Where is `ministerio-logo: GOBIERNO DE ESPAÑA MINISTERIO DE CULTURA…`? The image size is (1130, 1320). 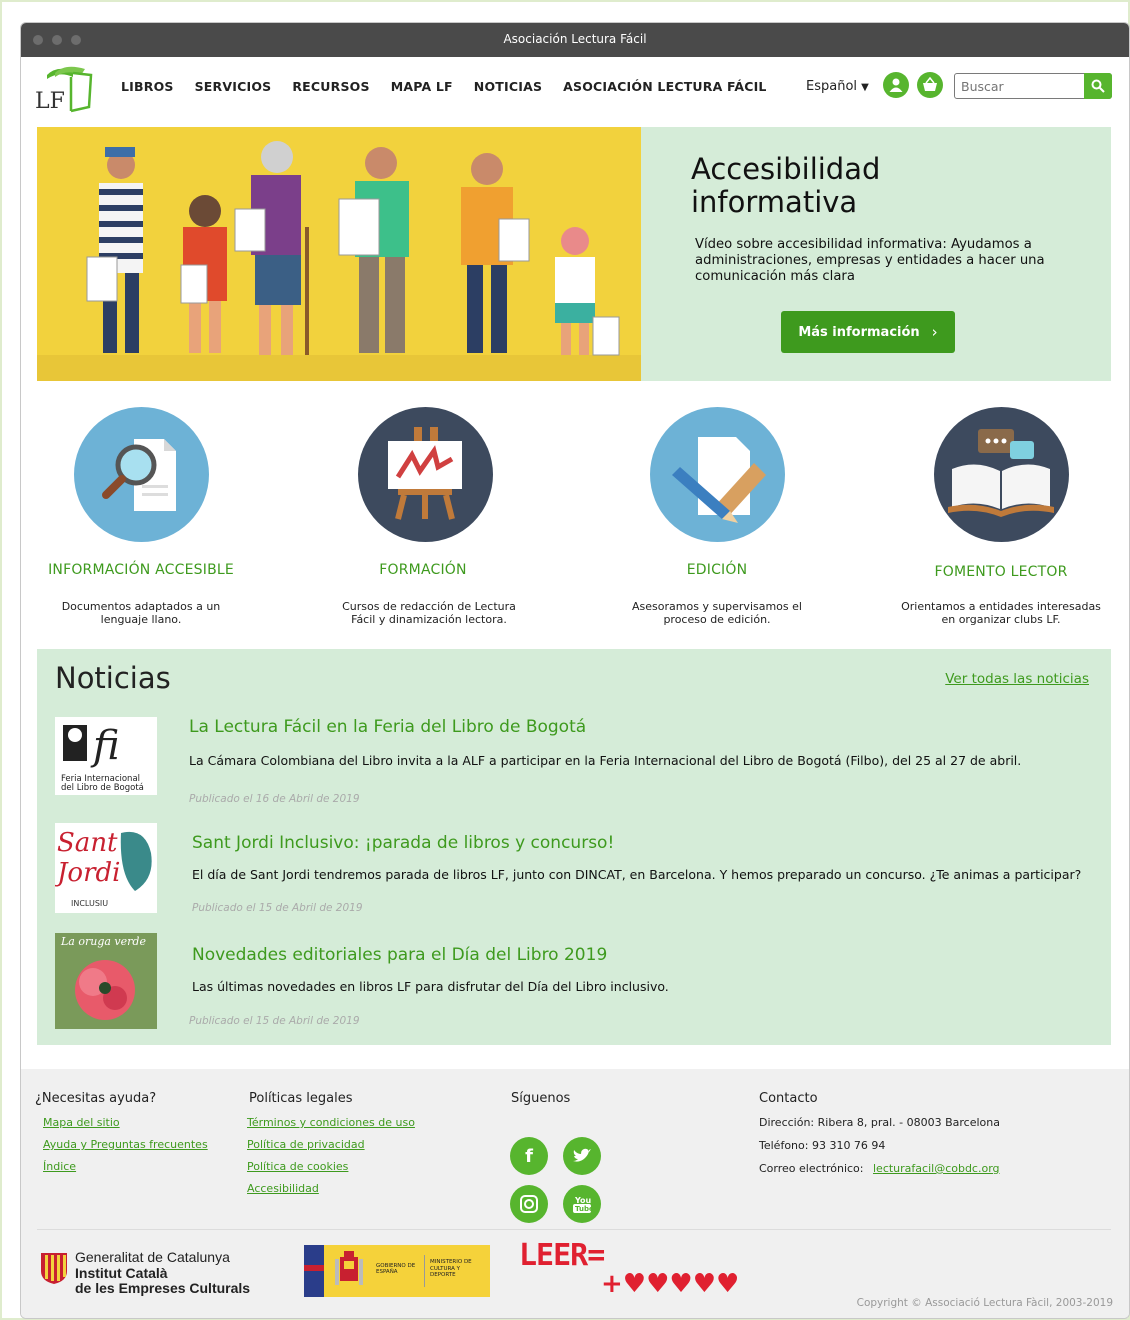
ministerio-logo: GOBIERNO DE ESPAÑA MINISTERIO DE CULTURA… is located at coordinates (397, 1271).